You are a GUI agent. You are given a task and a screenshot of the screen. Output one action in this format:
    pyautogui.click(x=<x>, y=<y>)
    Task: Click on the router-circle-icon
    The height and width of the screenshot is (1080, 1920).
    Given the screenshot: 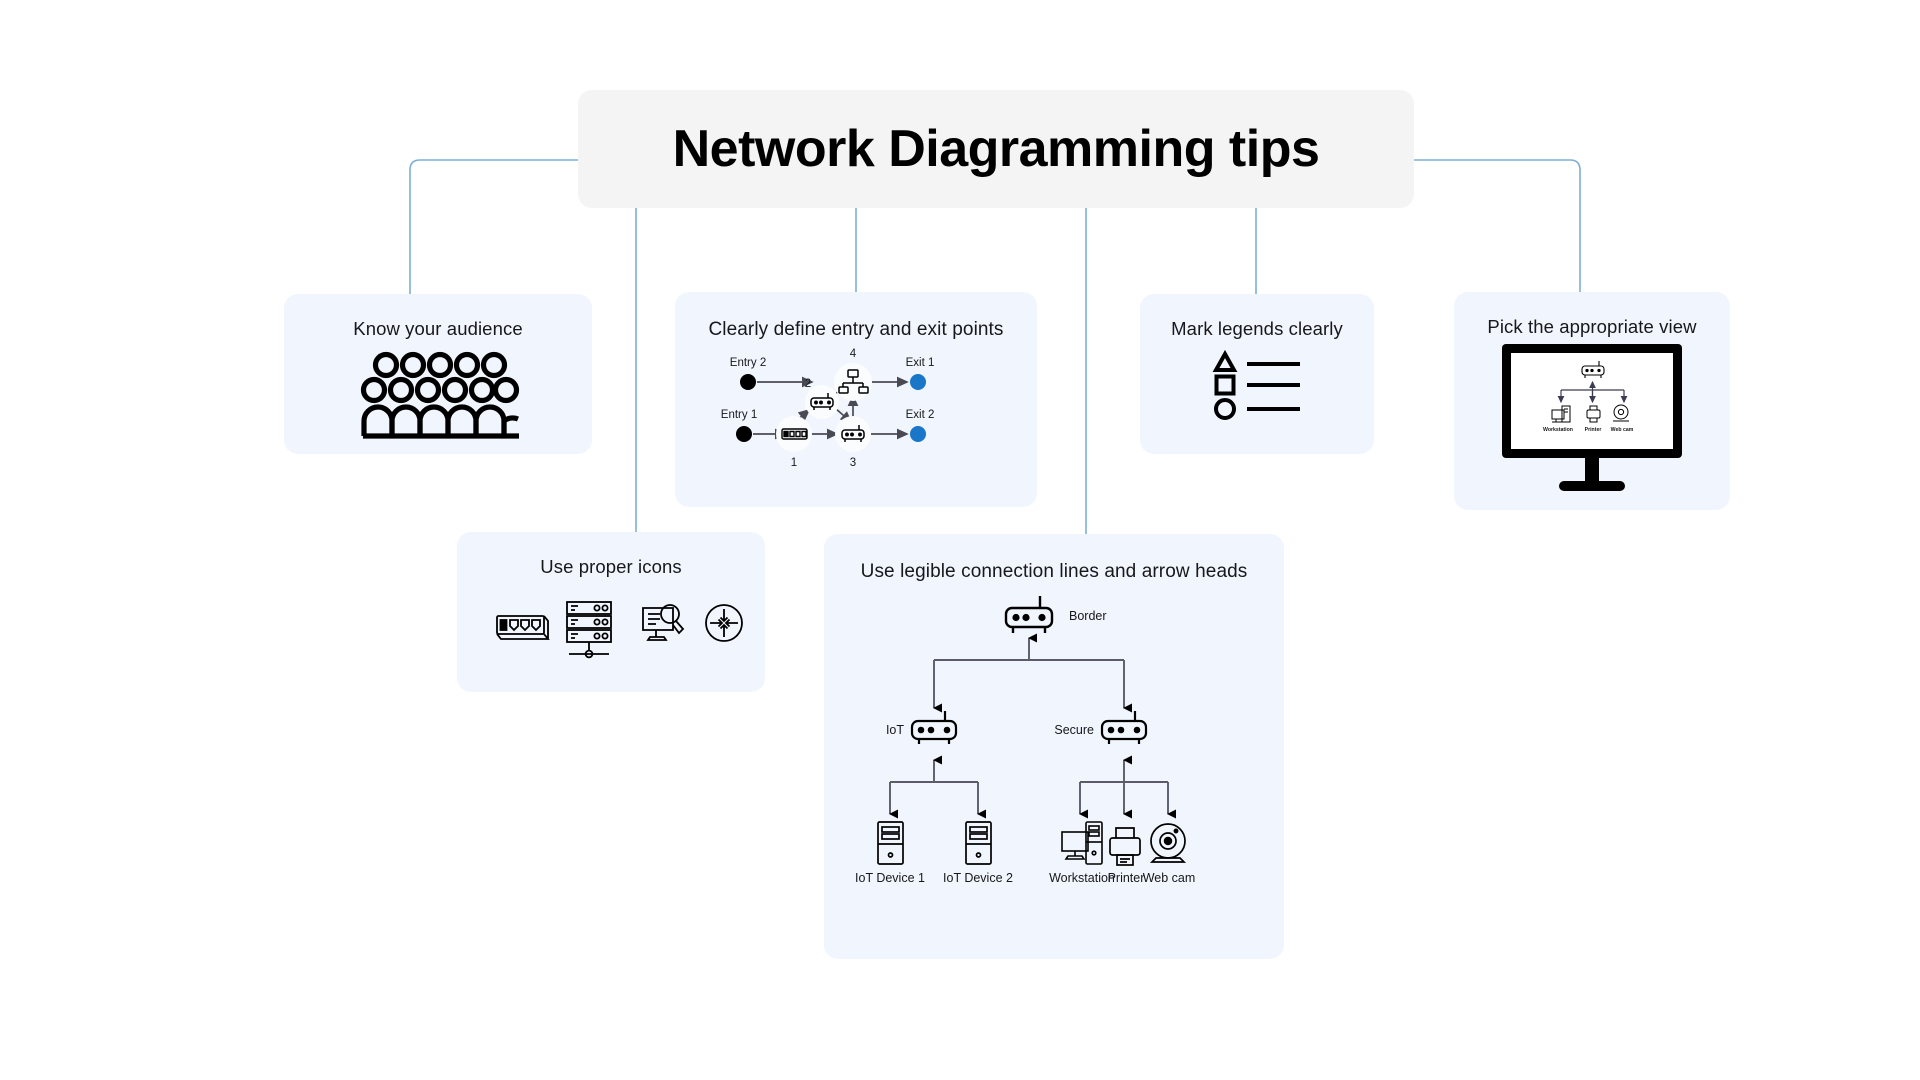 What is the action you would take?
    pyautogui.click(x=724, y=623)
    